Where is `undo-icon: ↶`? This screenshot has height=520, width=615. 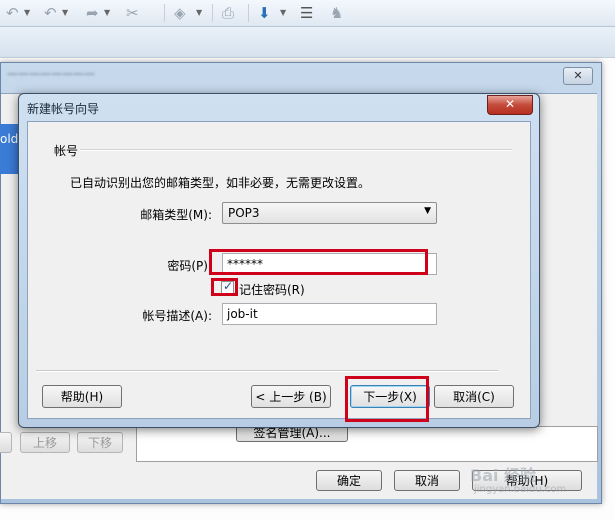 undo-icon: ↶ is located at coordinates (50, 13).